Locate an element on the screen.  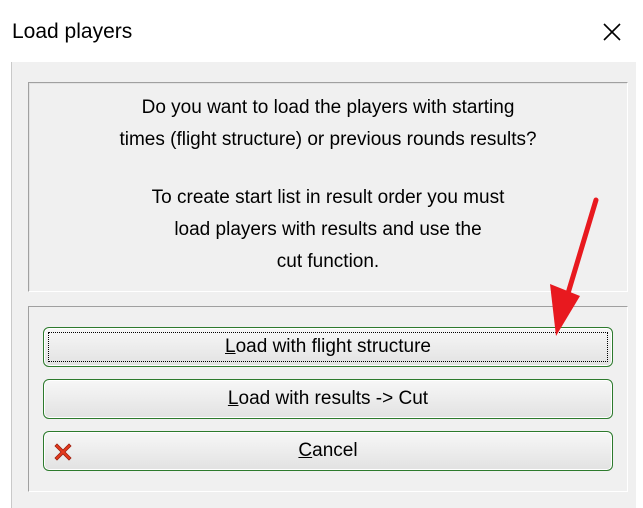
button-label: Load with flight structure is located at coordinates (328, 347).